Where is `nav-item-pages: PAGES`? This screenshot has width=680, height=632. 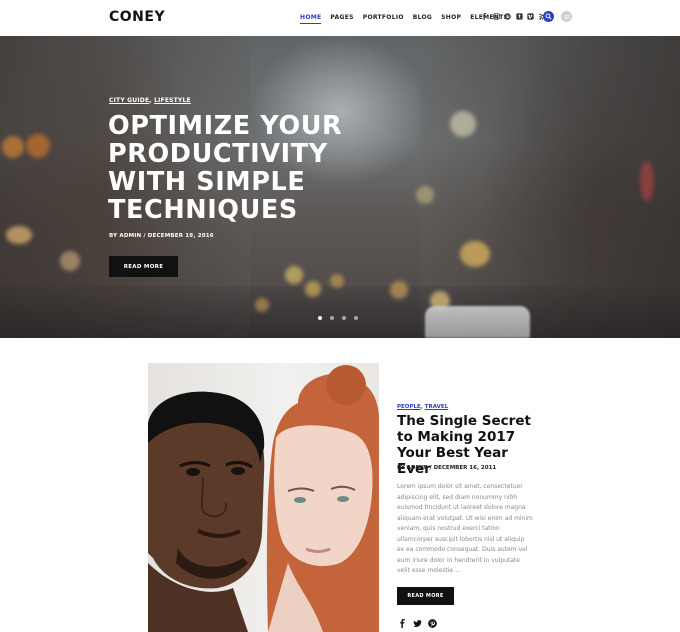 nav-item-pages: PAGES is located at coordinates (341, 17).